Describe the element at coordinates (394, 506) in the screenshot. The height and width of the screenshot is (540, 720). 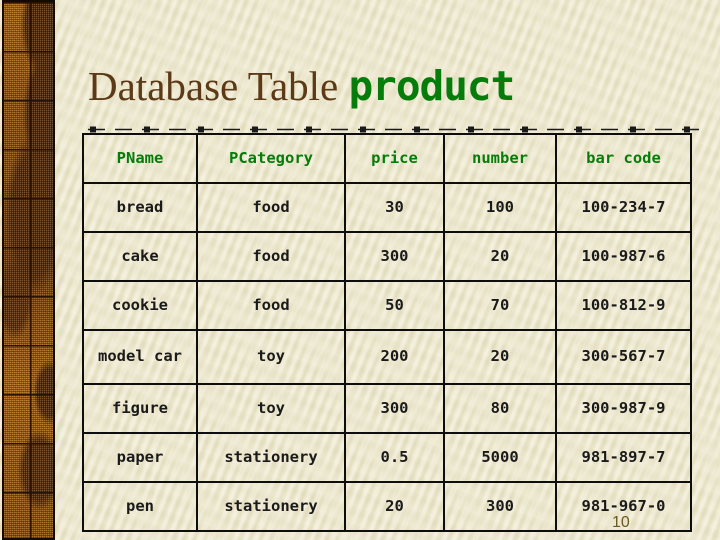
I see `cell-price: 20` at that location.